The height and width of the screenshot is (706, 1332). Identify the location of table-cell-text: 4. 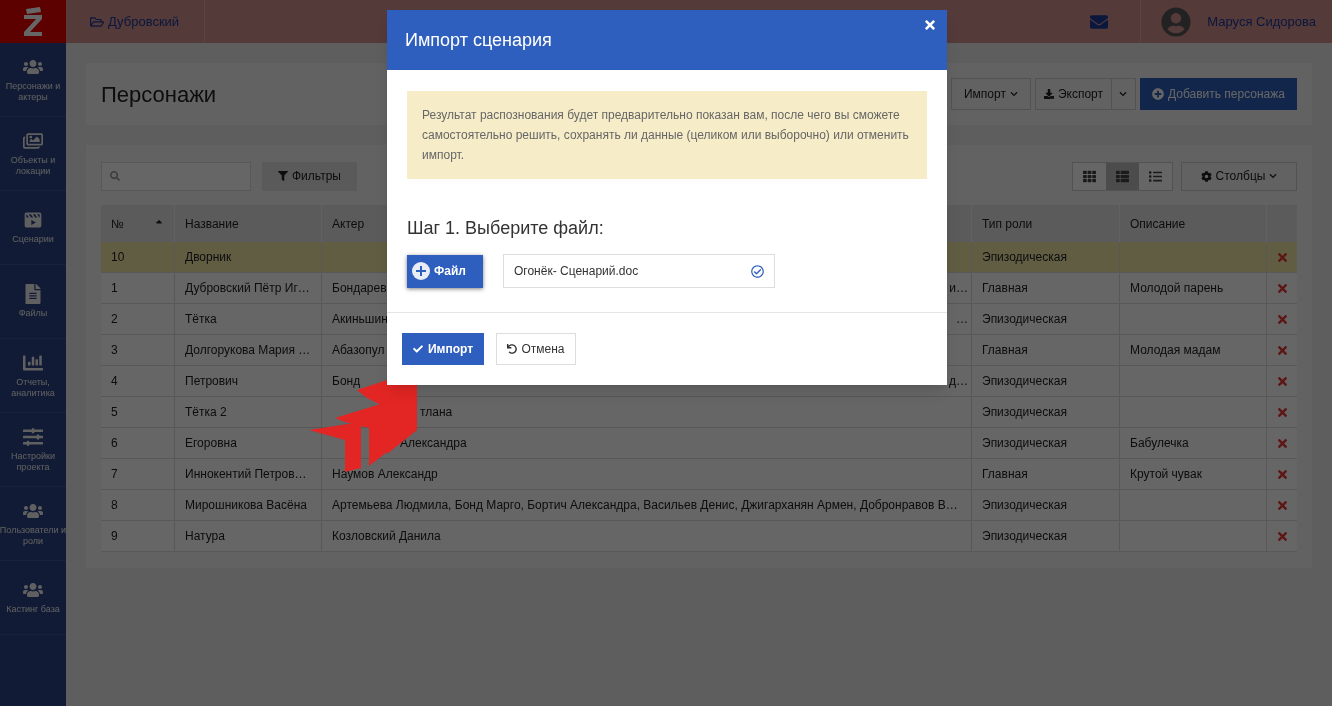
(114, 381).